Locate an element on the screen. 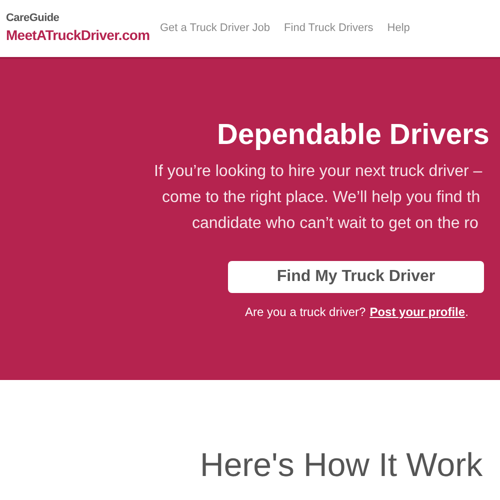 The image size is (500, 500). hero-text-line: candidate who can’t wait to get on the ro is located at coordinates (335, 224).